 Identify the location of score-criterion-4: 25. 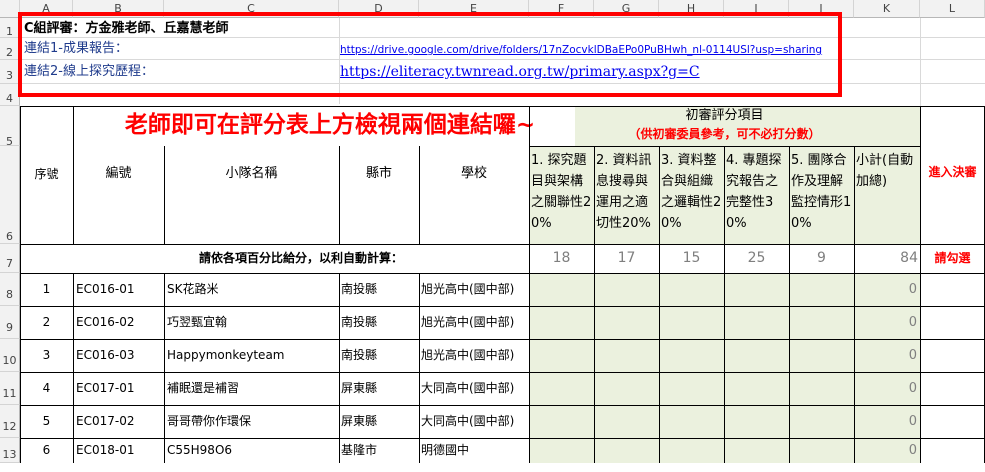
(756, 258).